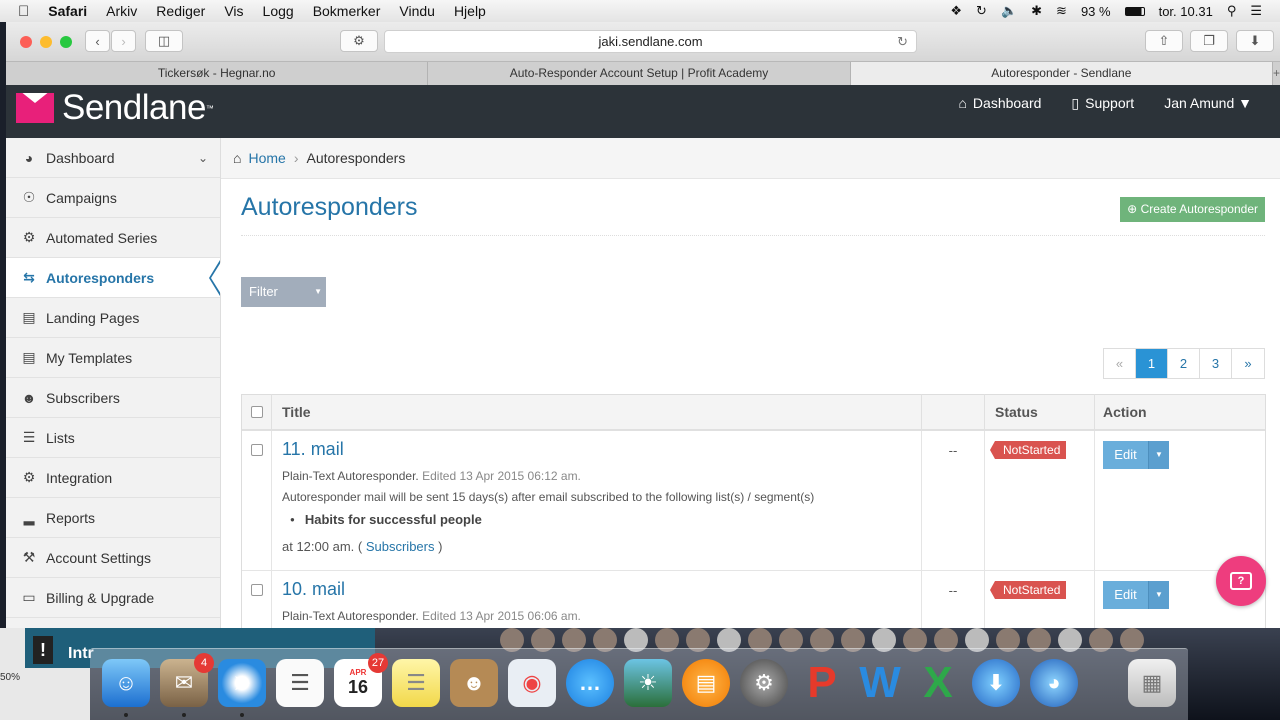 The image size is (1280, 720). Describe the element at coordinates (1256, 11) in the screenshot. I see `notification-center-icon: ☰` at that location.